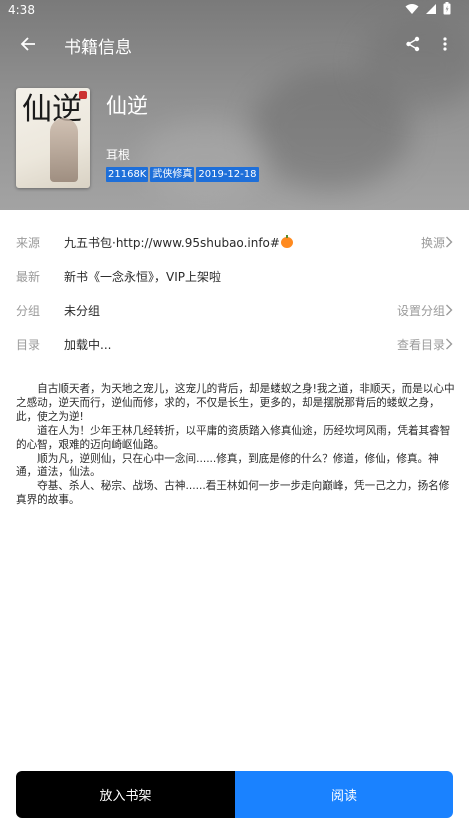 This screenshot has width=469, height=834. I want to click on latest-label: 最新, so click(28, 277).